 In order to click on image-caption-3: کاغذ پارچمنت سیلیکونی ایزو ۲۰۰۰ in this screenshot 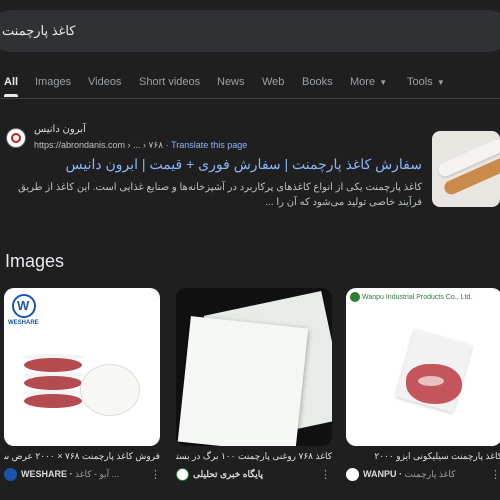, I will do `click(423, 456)`.